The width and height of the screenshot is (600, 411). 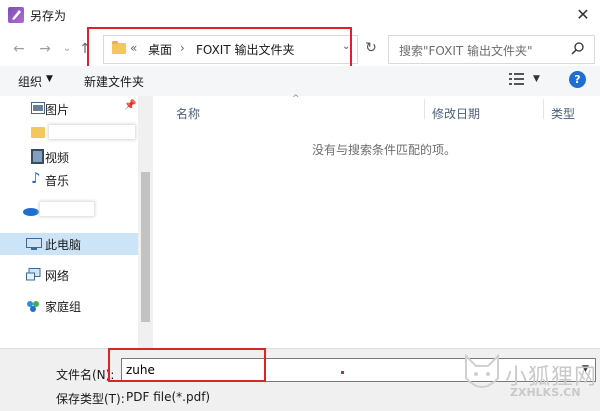 I want to click on watermark-subtext: ZXHLKS.CN, so click(x=545, y=392).